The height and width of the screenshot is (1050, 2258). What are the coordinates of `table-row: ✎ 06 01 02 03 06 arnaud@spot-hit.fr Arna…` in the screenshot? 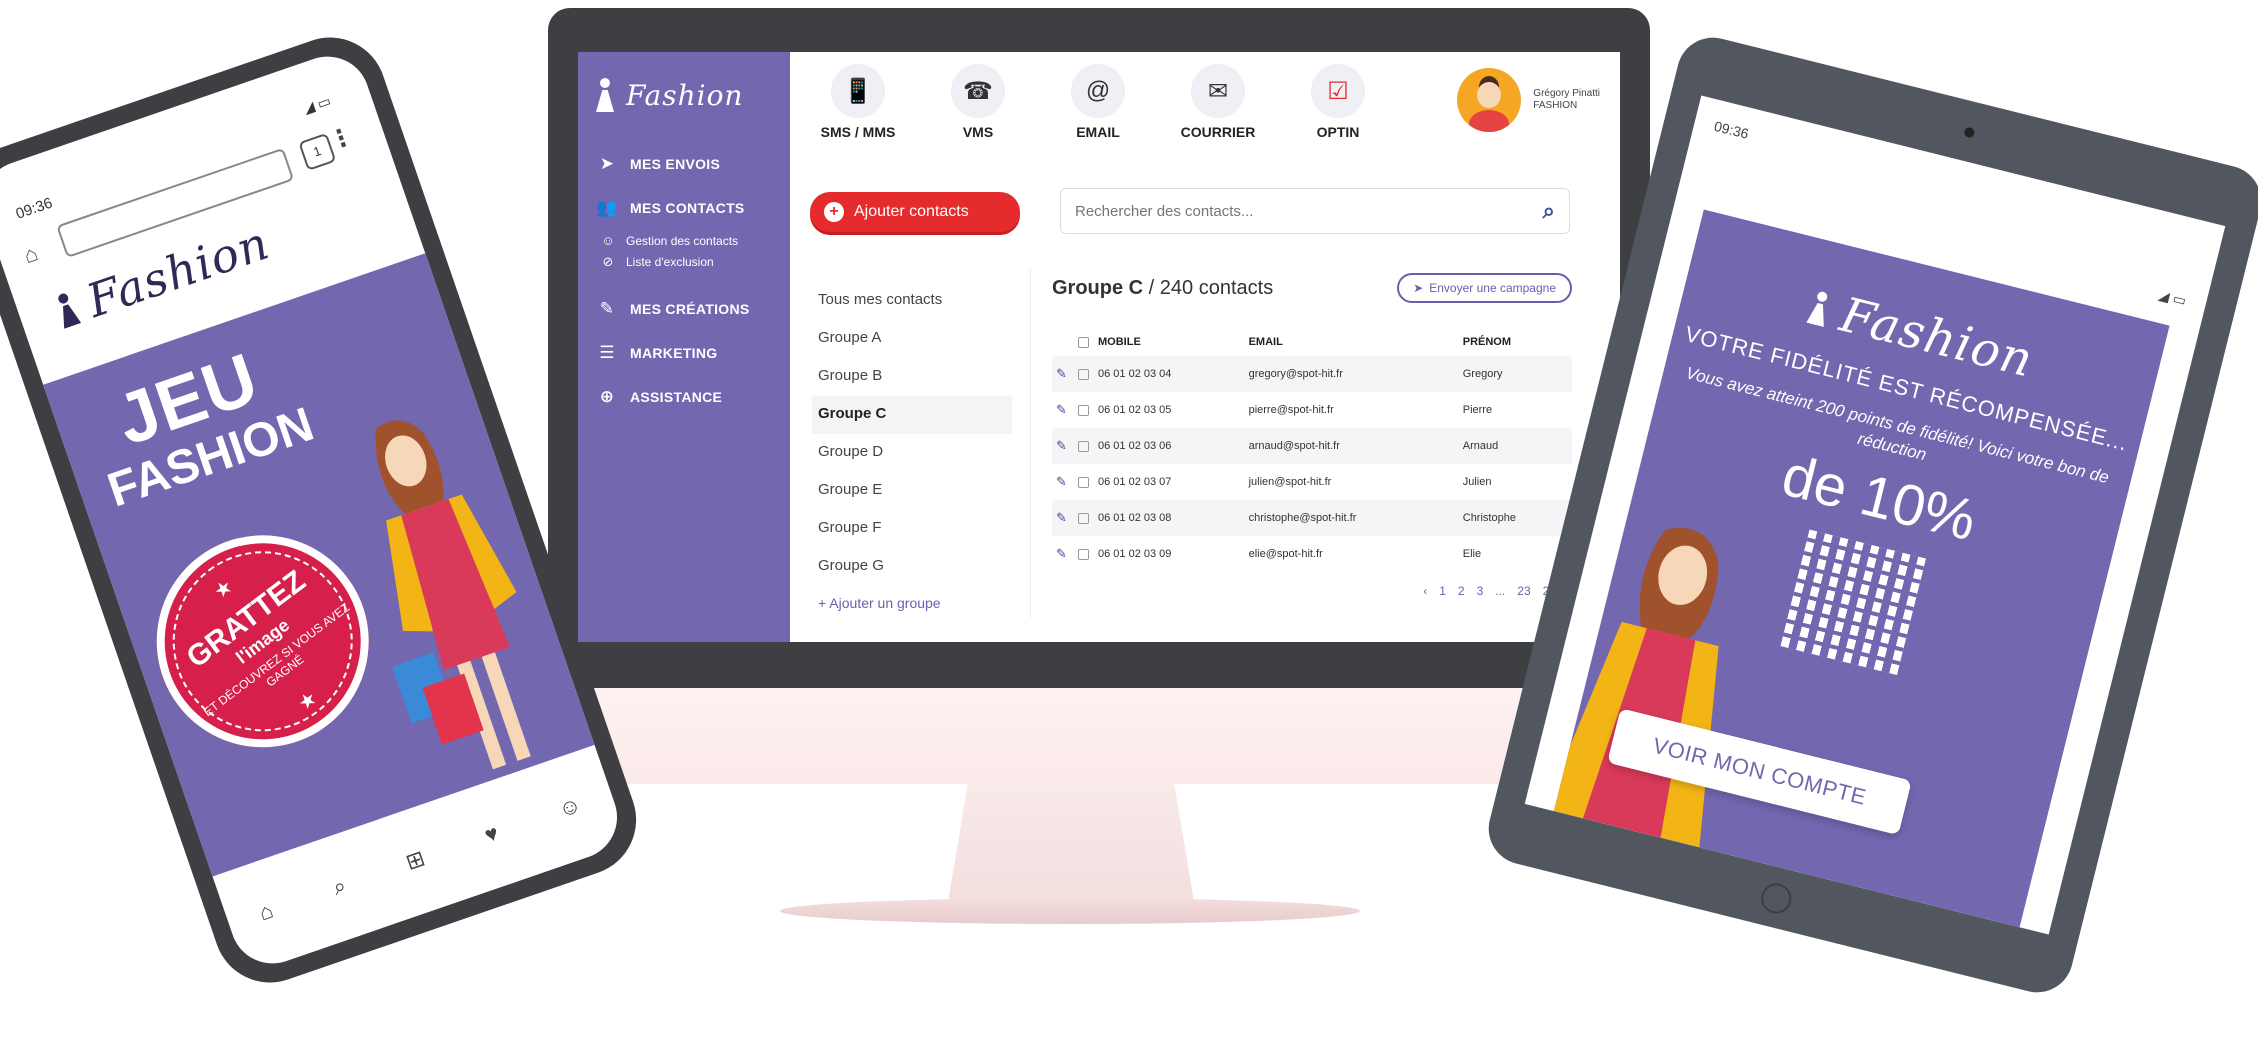 It's located at (1312, 446).